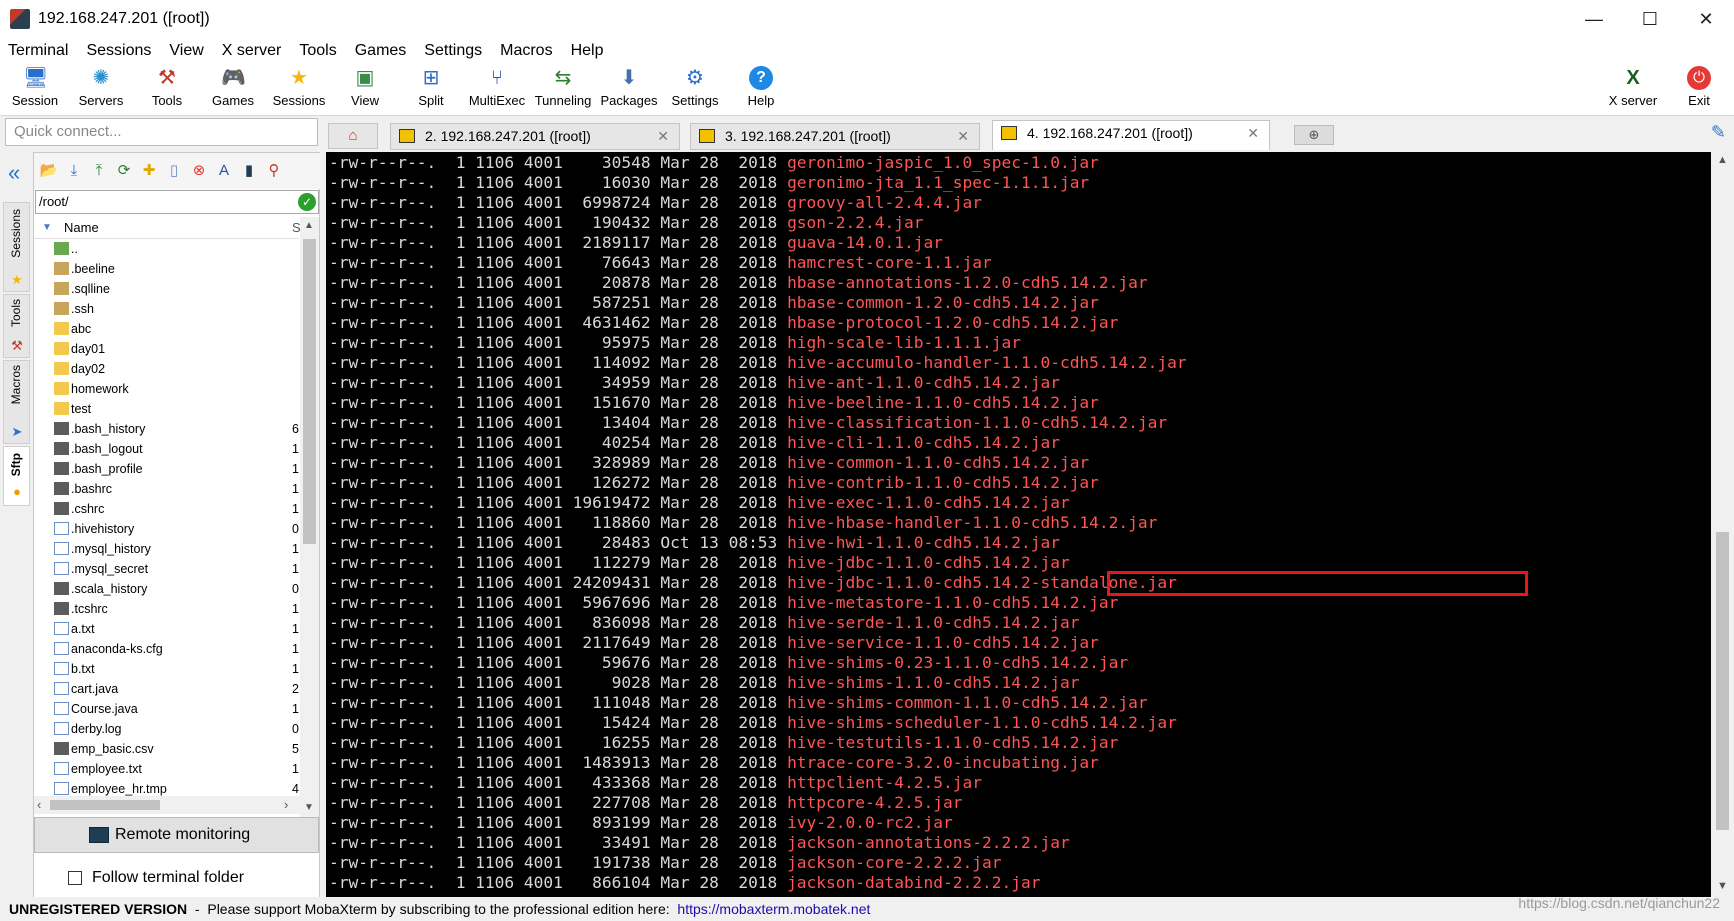  I want to click on toolbar-games-button: 🎮 Games, so click(233, 90).